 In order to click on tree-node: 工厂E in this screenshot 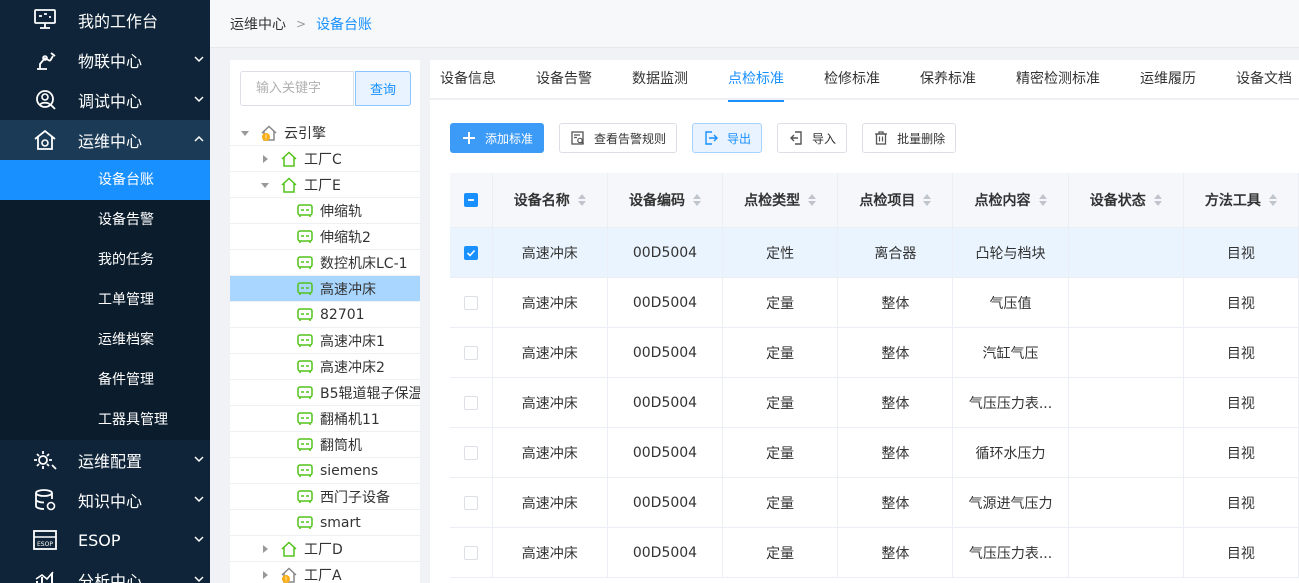, I will do `click(325, 185)`.